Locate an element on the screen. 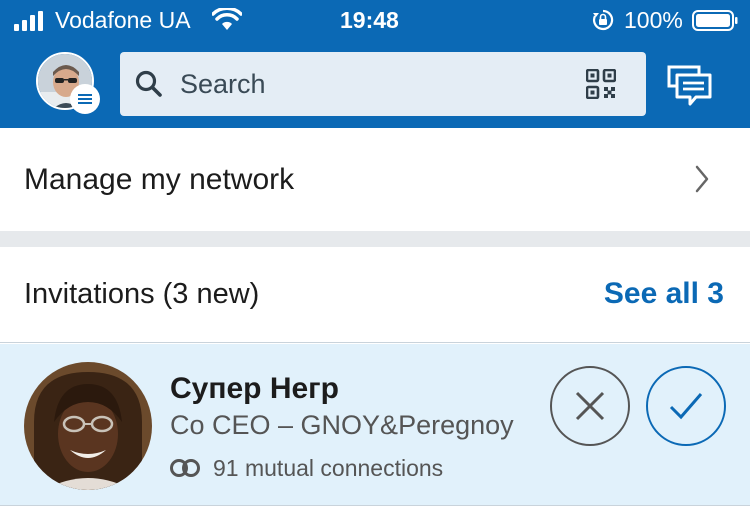 The image size is (750, 517). carrier-name: Vodafone UA is located at coordinates (123, 20).